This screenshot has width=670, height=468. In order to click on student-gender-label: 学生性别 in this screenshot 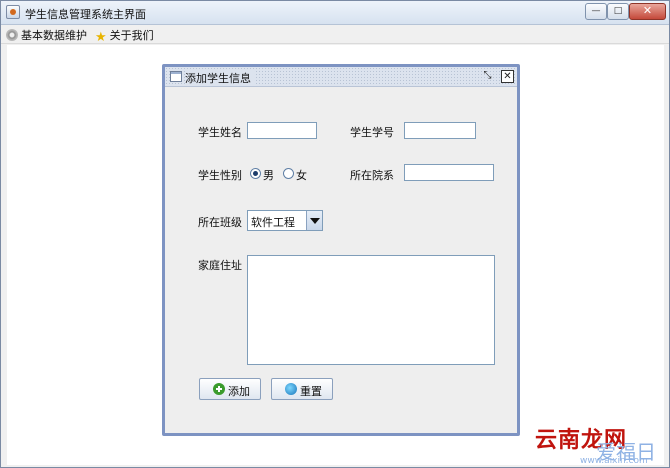, I will do `click(220, 175)`.